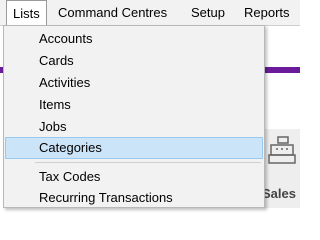 This screenshot has width=320, height=240. Describe the element at coordinates (134, 177) in the screenshot. I see `menu-item-tax-codes: Tax Codes` at that location.